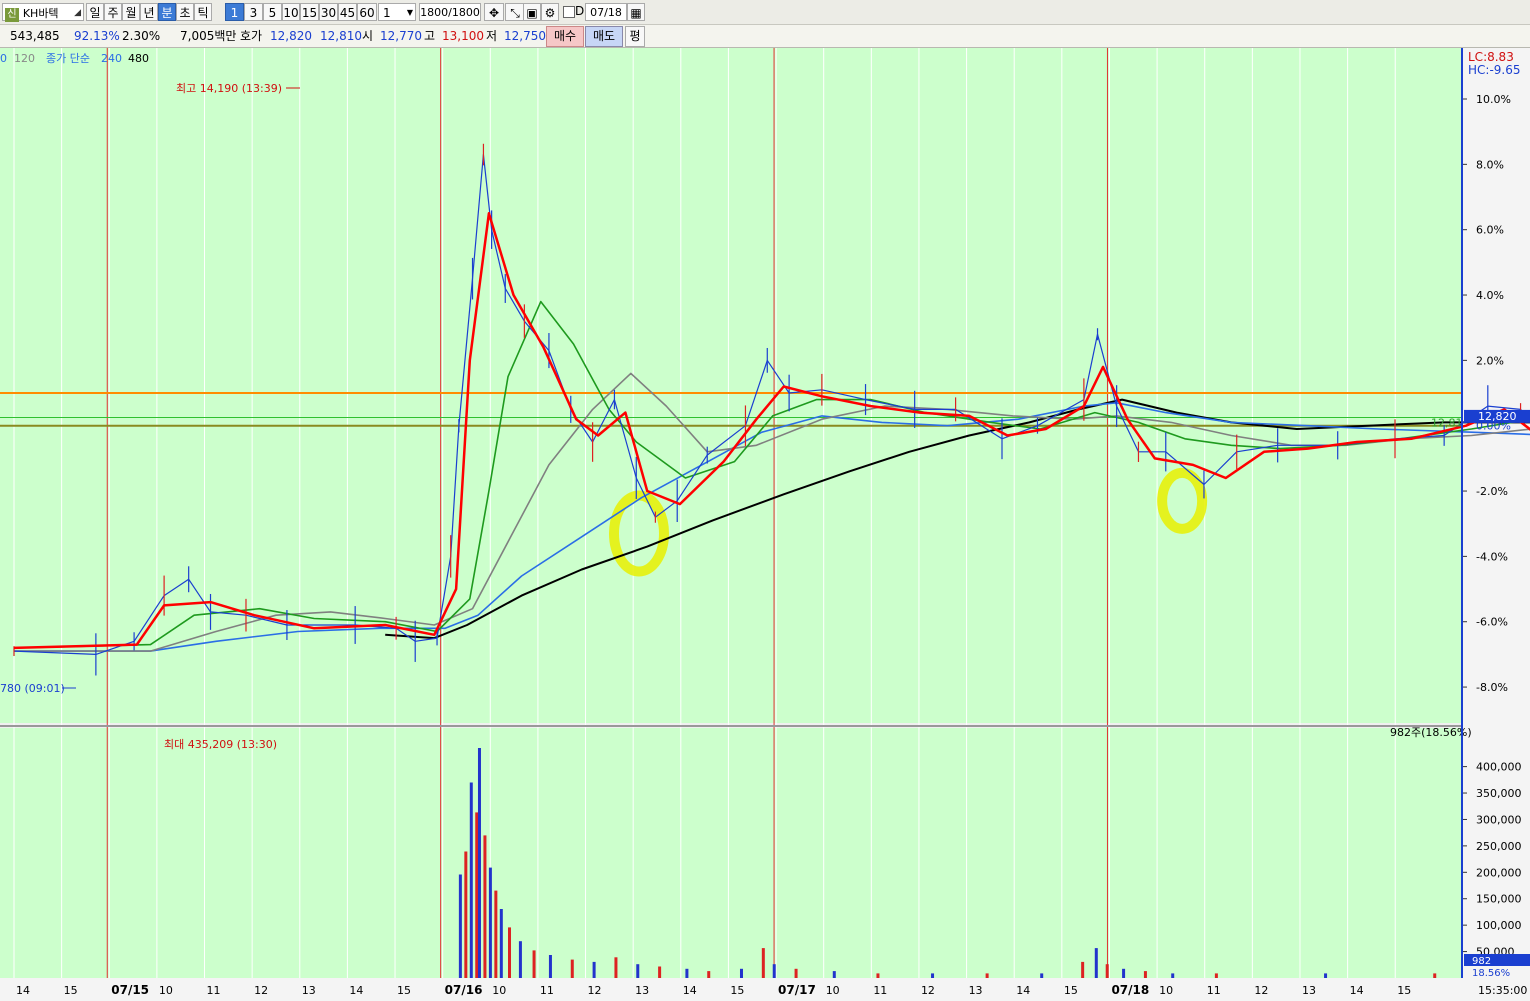  I want to click on quote-volume: 543,485, so click(35, 36).